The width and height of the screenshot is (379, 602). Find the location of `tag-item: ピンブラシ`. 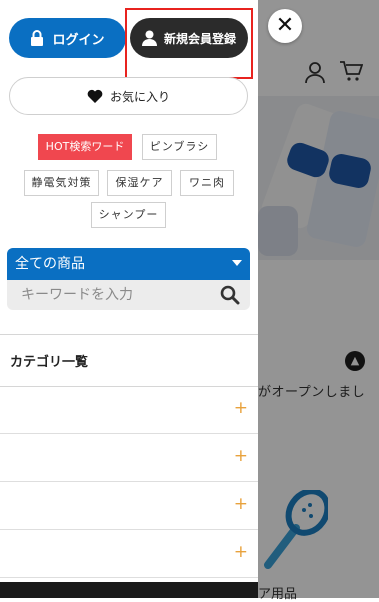

tag-item: ピンブラシ is located at coordinates (179, 147).